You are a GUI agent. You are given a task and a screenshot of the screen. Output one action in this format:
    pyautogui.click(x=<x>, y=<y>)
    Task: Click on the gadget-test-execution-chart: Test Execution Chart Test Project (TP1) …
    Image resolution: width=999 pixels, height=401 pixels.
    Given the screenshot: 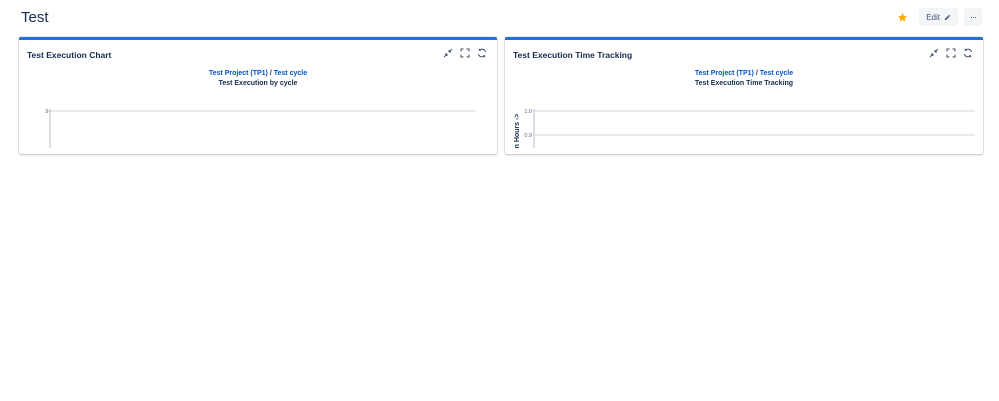 What is the action you would take?
    pyautogui.click(x=258, y=95)
    